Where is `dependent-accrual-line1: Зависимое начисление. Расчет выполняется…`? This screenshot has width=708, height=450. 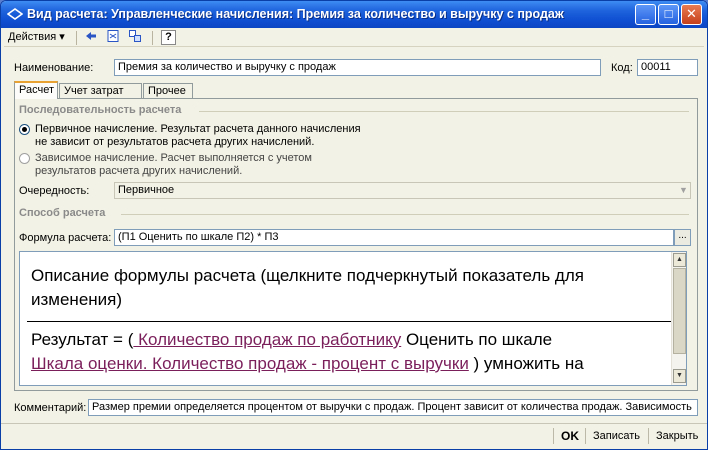
dependent-accrual-line1: Зависимое начисление. Расчет выполняется… is located at coordinates (173, 158).